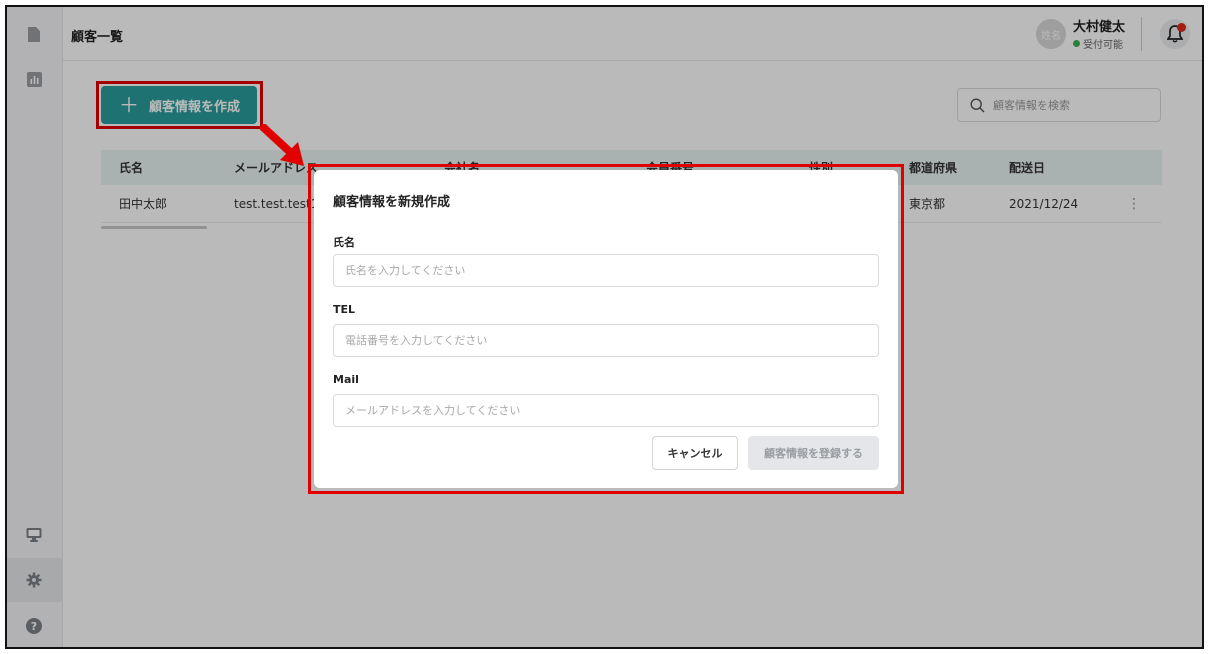 The width and height of the screenshot is (1211, 654). What do you see at coordinates (813, 453) in the screenshot?
I see `register-customer-button: 顧客情報を登録する` at bounding box center [813, 453].